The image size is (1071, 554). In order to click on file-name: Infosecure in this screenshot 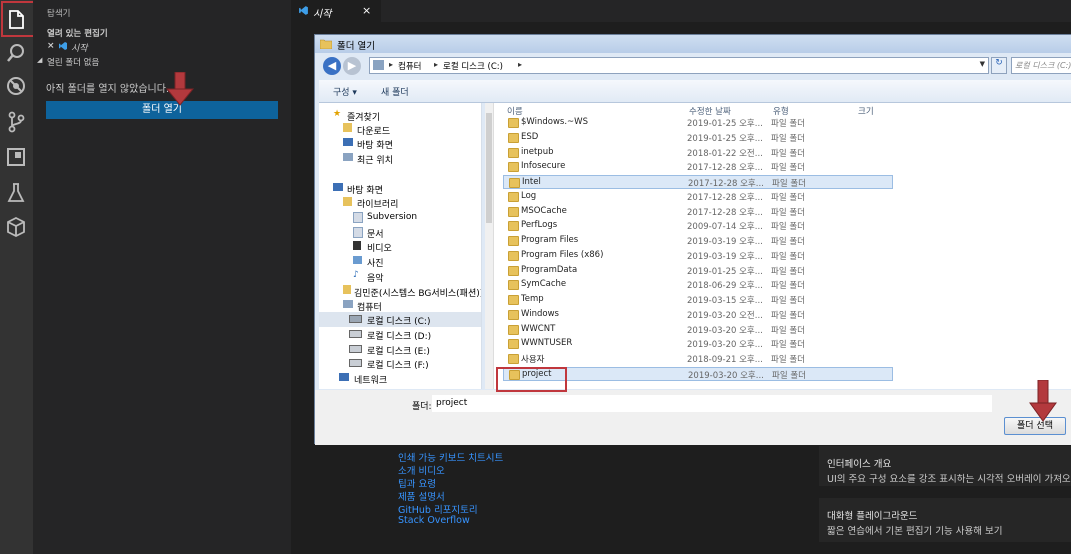, I will do `click(543, 166)`.